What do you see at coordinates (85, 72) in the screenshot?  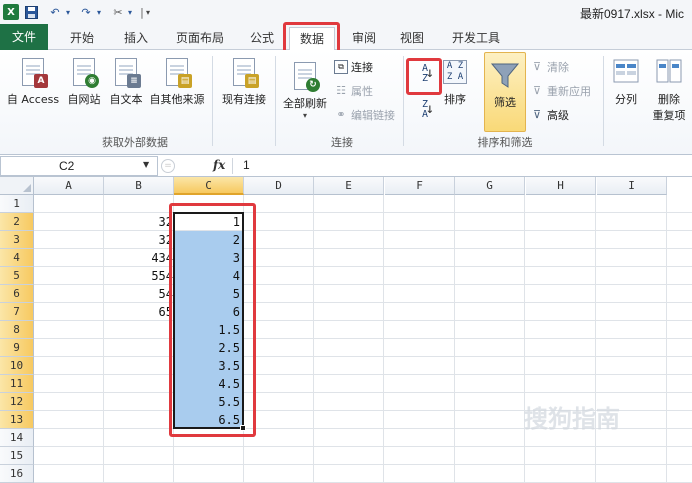 I see `web-icon: ◉` at bounding box center [85, 72].